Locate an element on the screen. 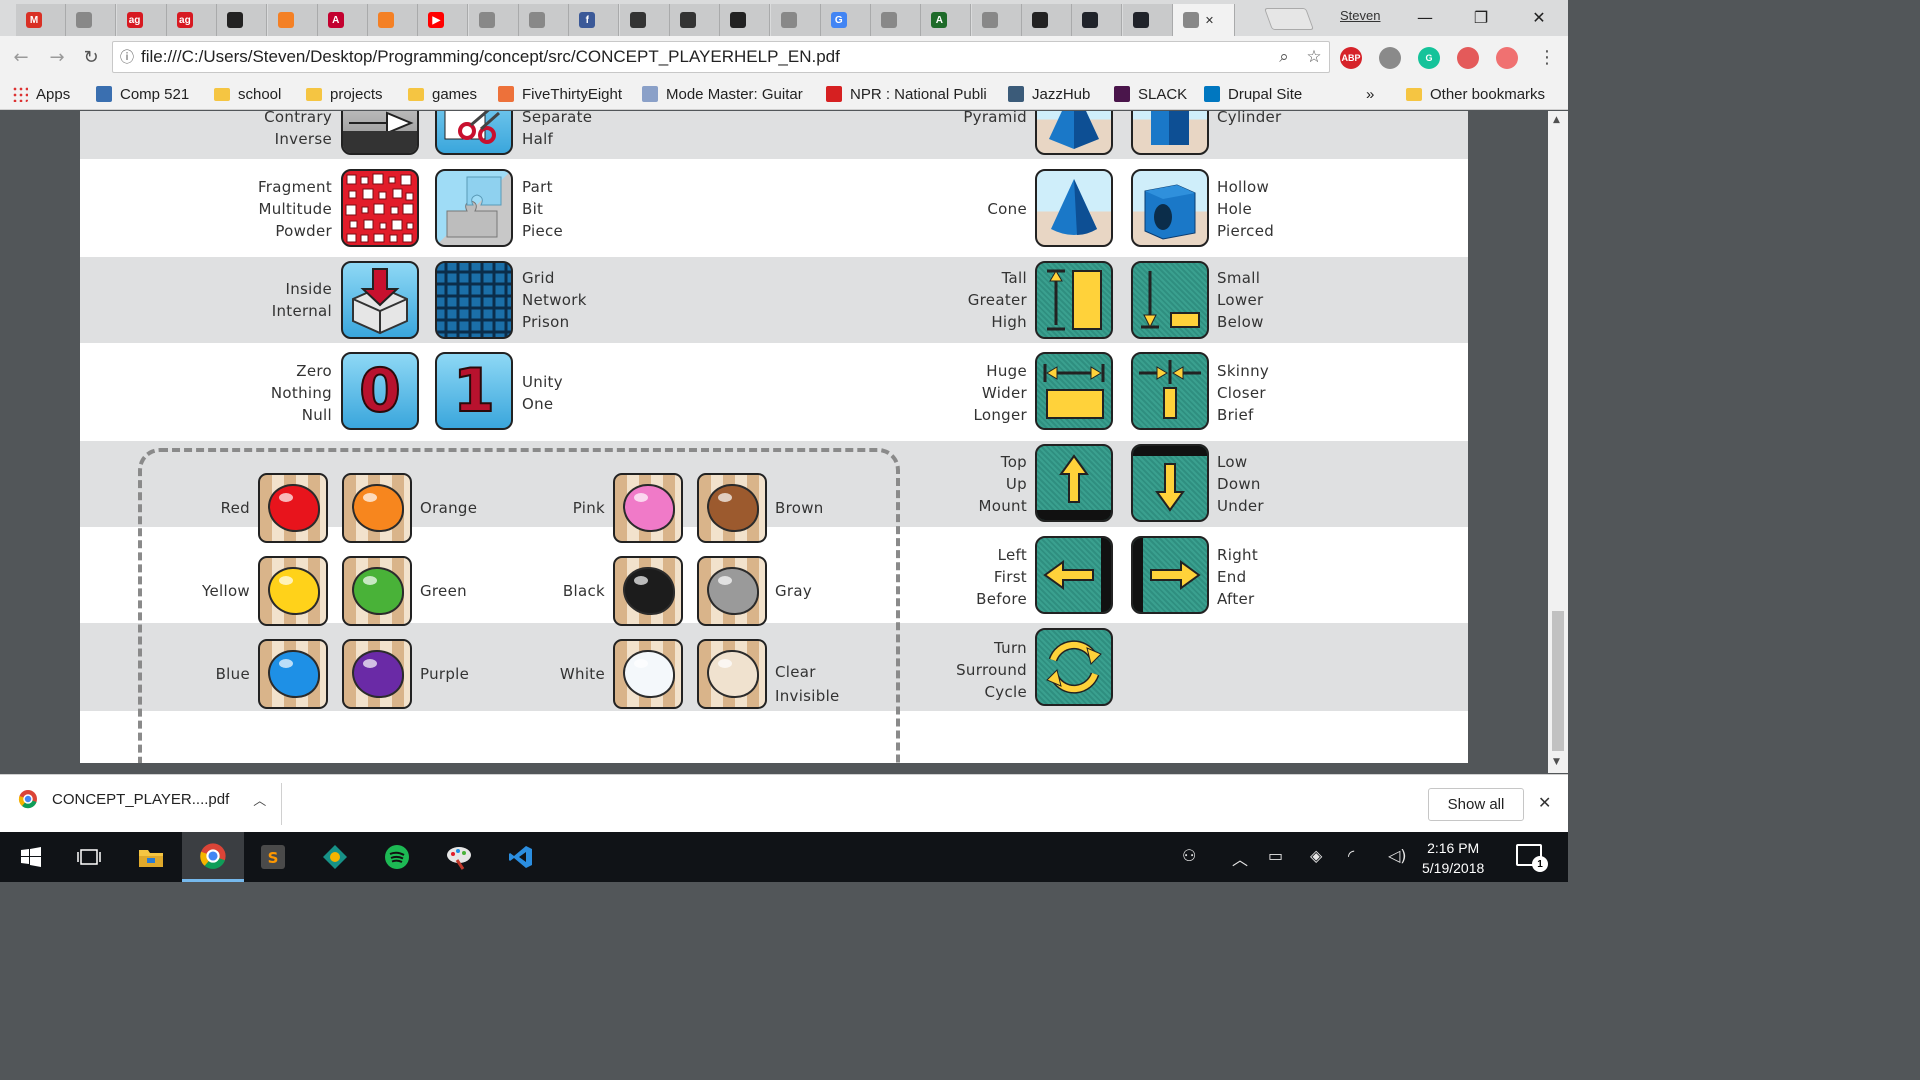 This screenshot has width=1920, height=1080. forward-icon: → is located at coordinates (57, 57).